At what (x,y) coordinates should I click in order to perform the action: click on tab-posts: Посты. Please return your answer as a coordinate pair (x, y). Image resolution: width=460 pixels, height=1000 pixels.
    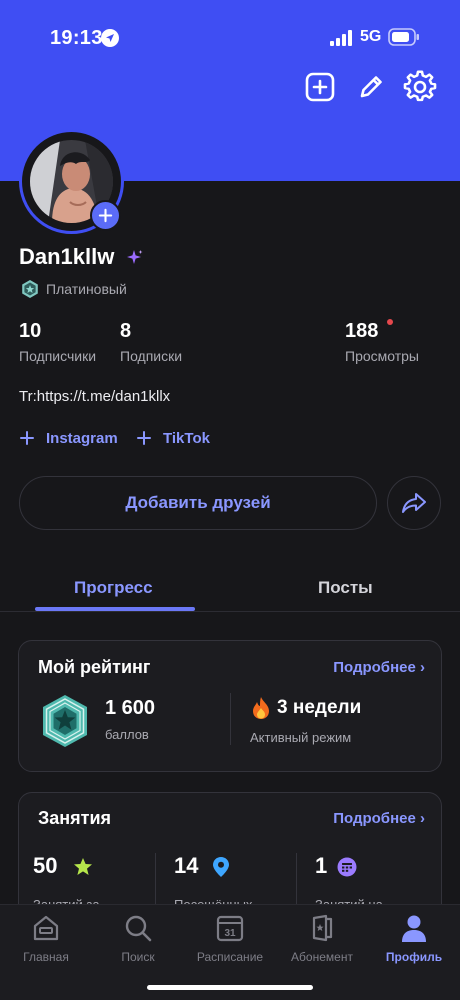
    Looking at the image, I should click on (345, 588).